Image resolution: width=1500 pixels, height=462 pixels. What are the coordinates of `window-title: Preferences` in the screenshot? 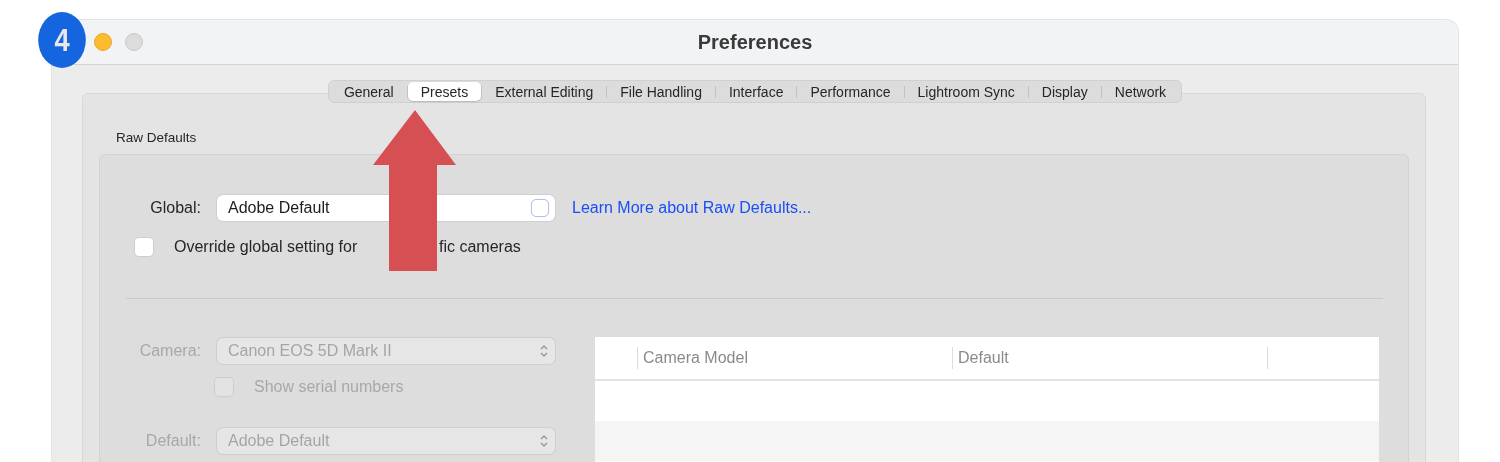 It's located at (755, 41).